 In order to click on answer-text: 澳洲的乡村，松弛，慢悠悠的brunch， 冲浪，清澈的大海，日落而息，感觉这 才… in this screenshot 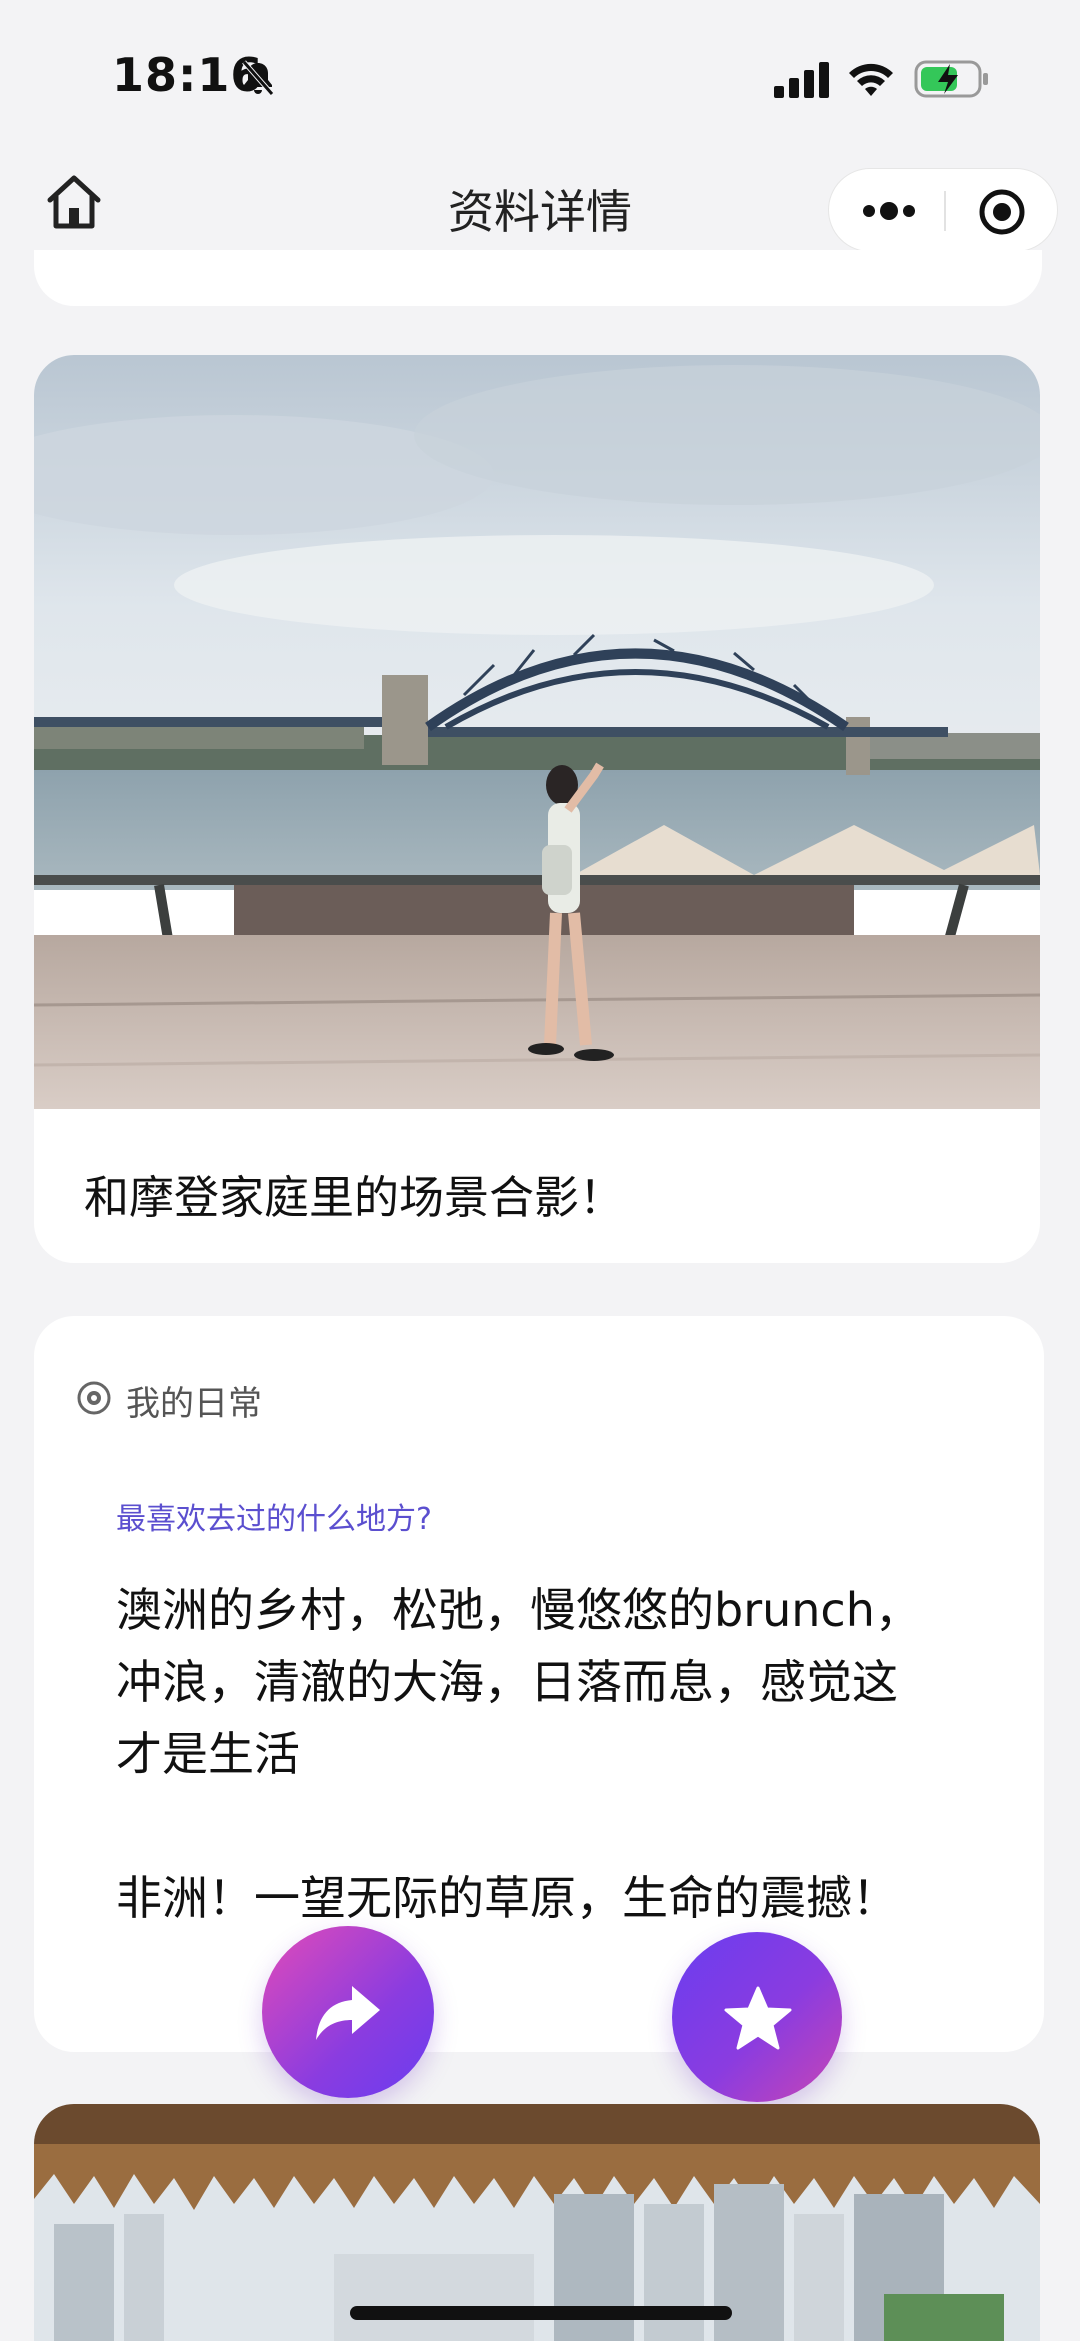, I will do `click(518, 1754)`.